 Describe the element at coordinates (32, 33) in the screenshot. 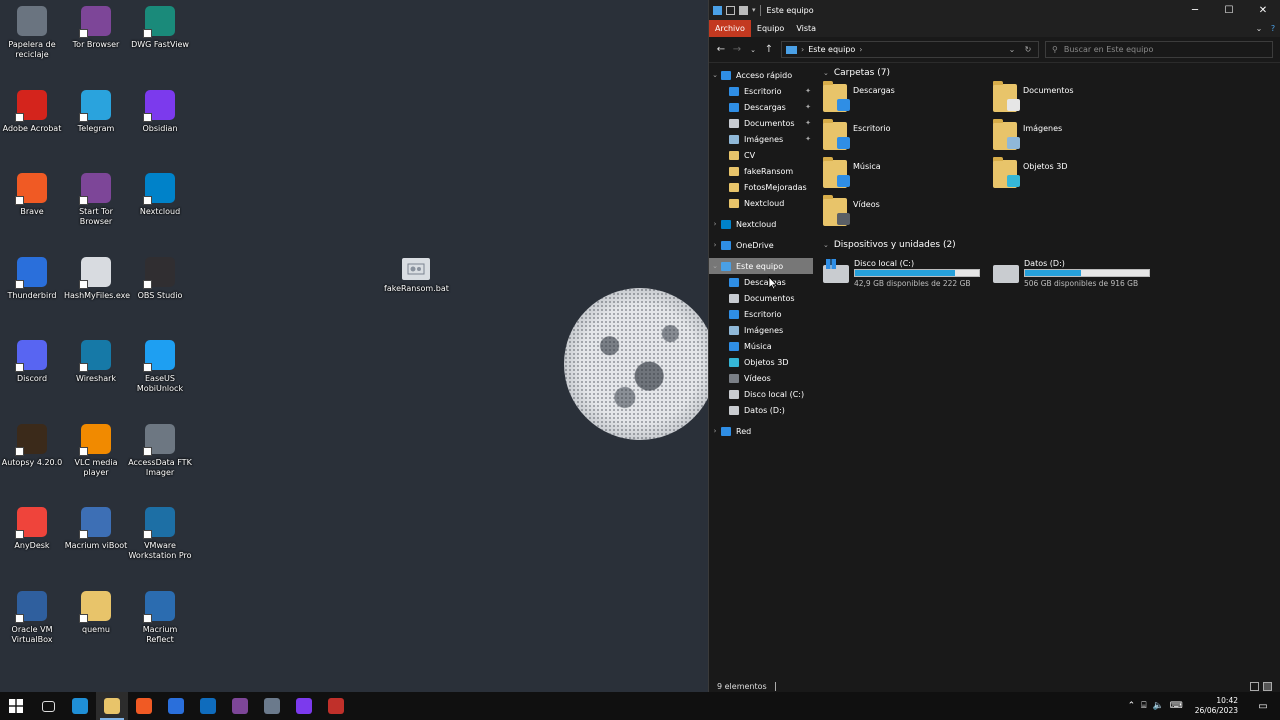

I see `desktop-shortcut: Papelera de reciclaje` at that location.